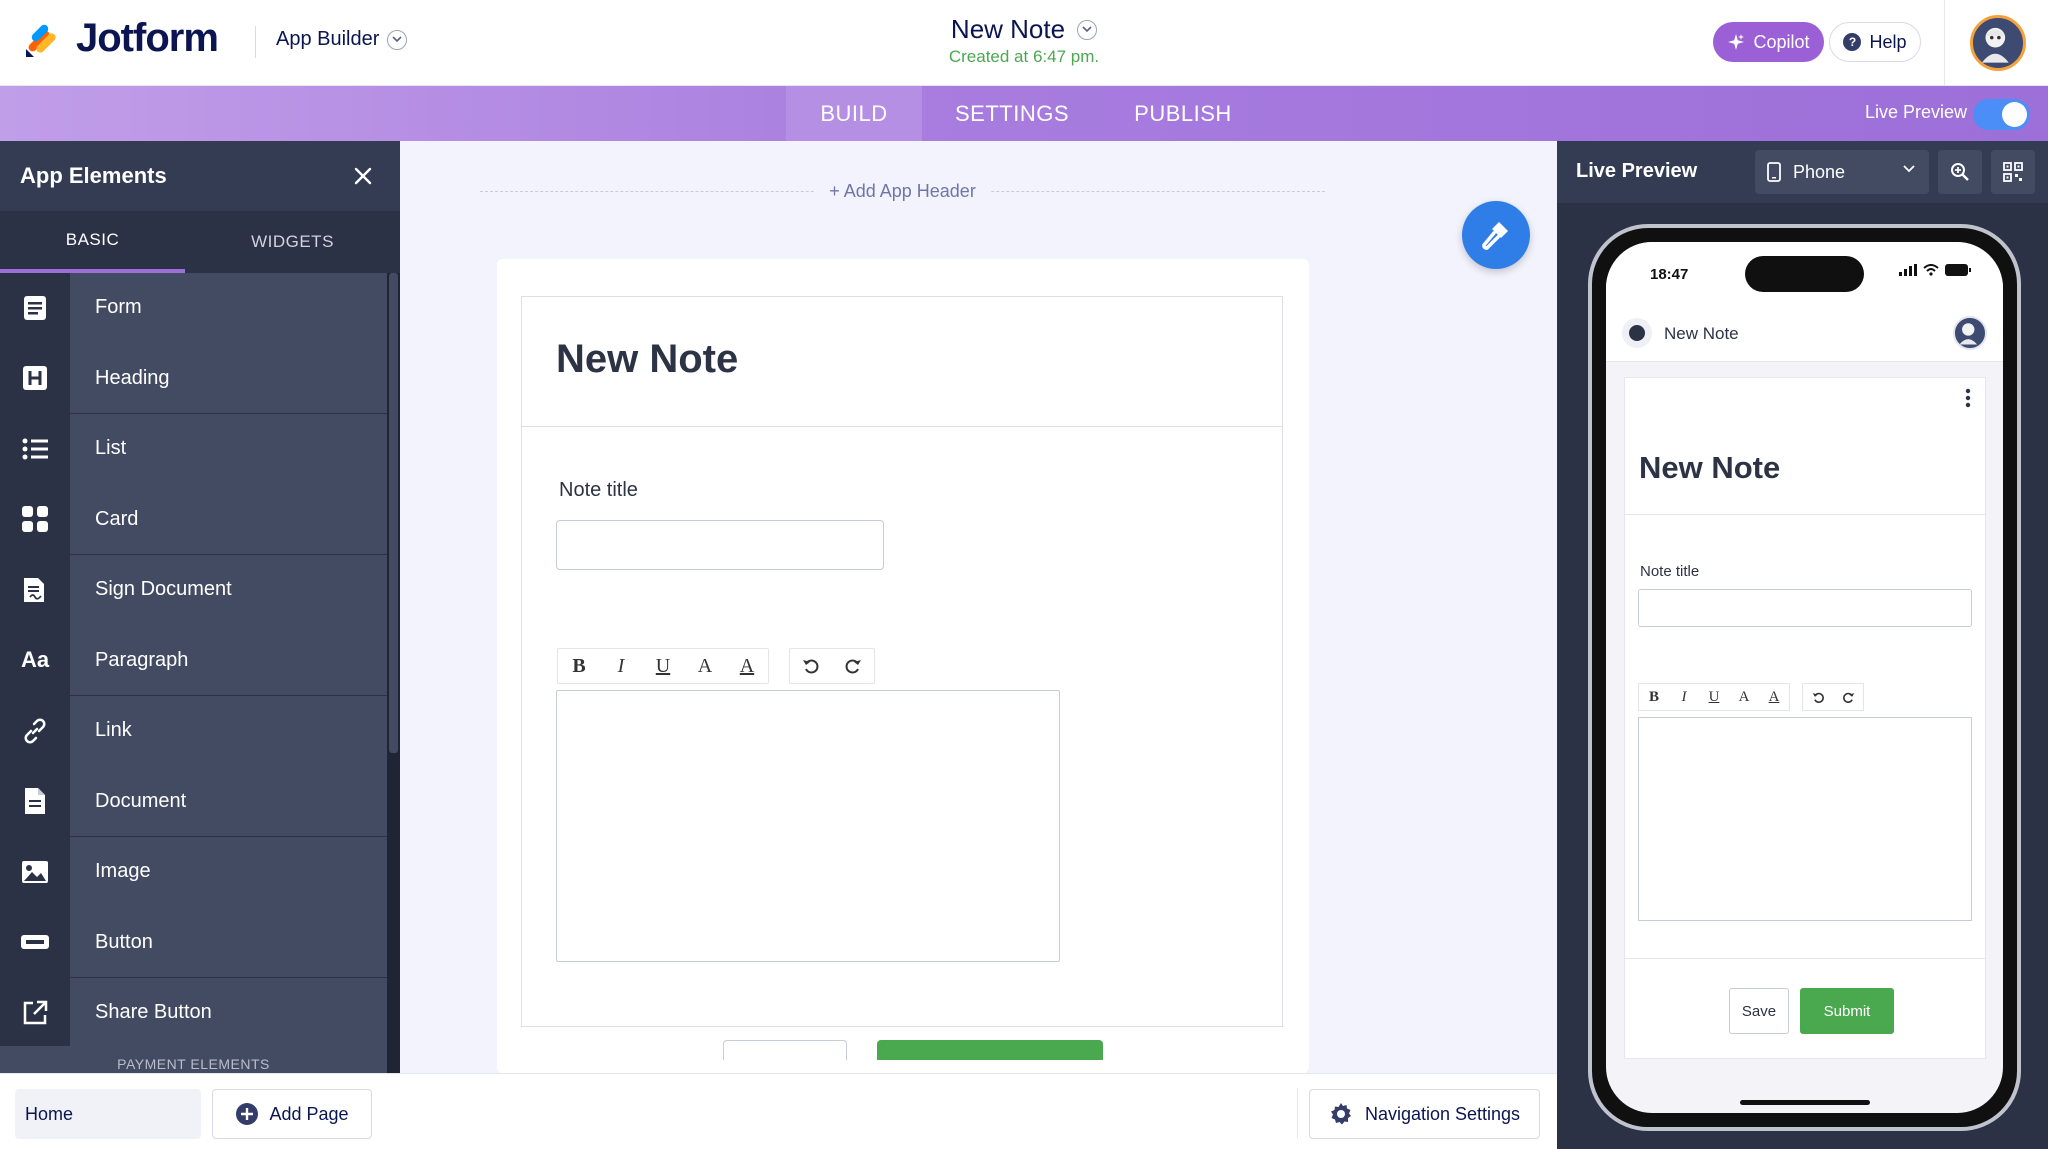 The width and height of the screenshot is (2048, 1149). Describe the element at coordinates (193, 590) in the screenshot. I see `element-sign-document: Sign Document` at that location.